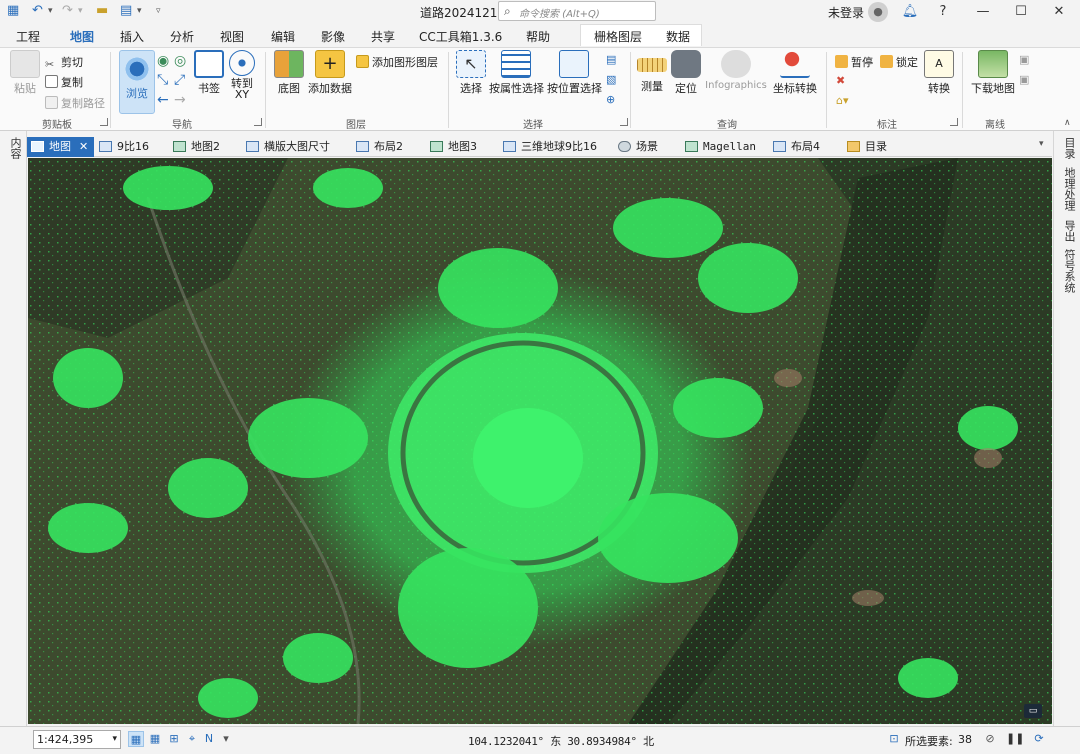 The height and width of the screenshot is (754, 1080). I want to click on tab-list-dropdown-icon: ▾, so click(1041, 144).